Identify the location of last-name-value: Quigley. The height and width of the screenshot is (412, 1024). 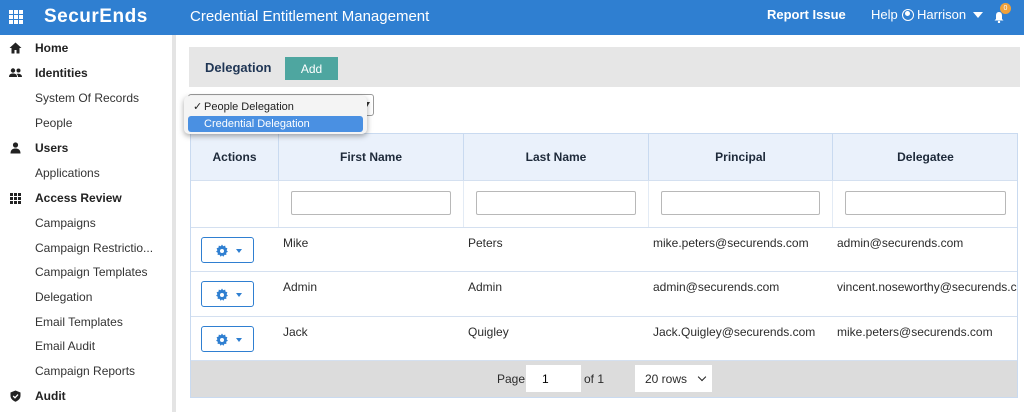
(488, 332).